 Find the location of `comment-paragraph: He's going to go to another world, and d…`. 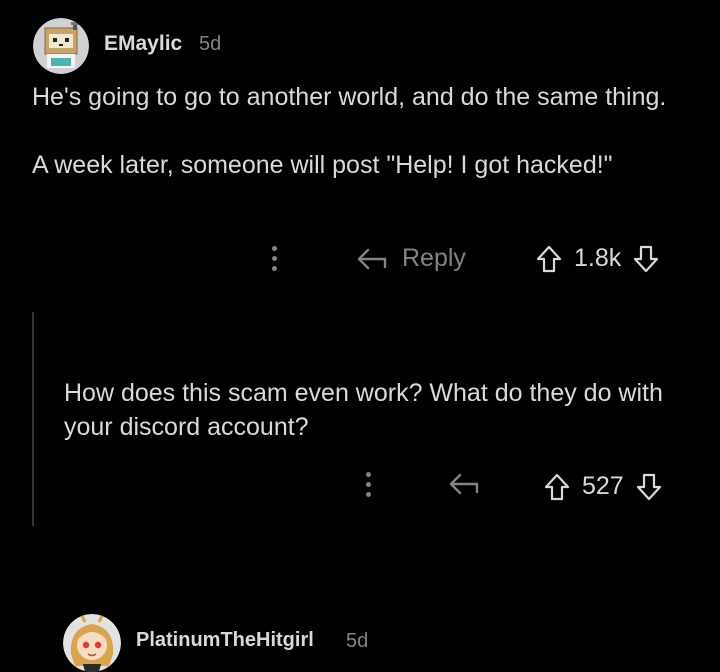

comment-paragraph: He's going to go to another world, and d… is located at coordinates (349, 97).